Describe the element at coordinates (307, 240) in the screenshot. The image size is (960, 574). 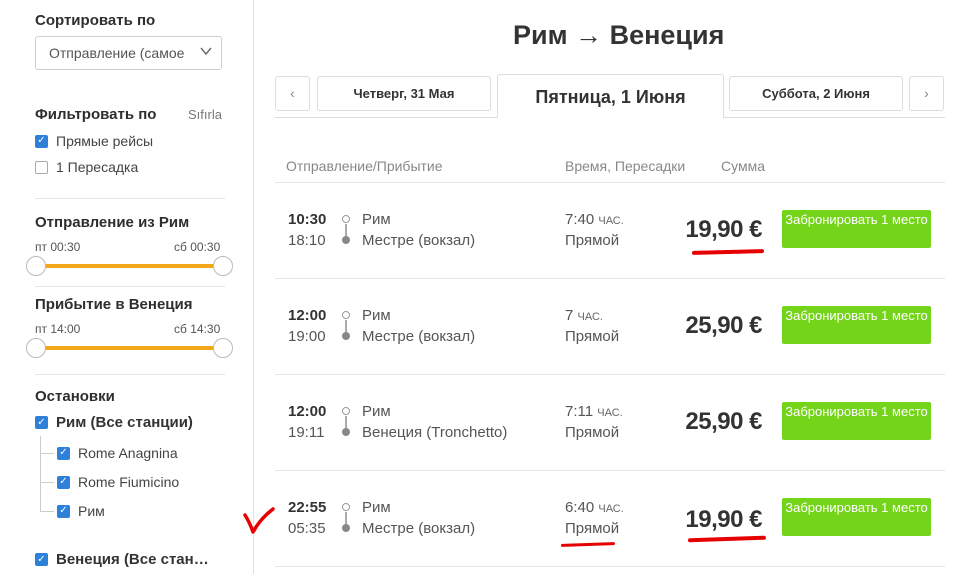
I see `arrival-time: 18:10` at that location.